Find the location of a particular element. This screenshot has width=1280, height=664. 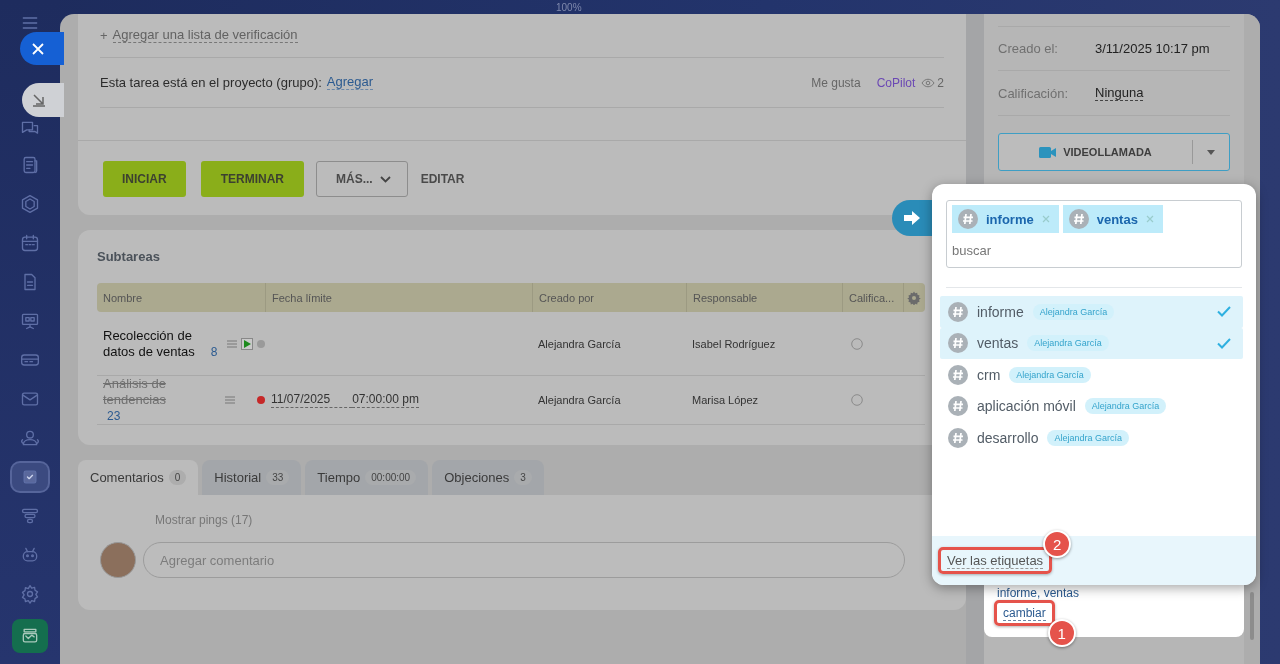

minimize-button is located at coordinates (43, 100).